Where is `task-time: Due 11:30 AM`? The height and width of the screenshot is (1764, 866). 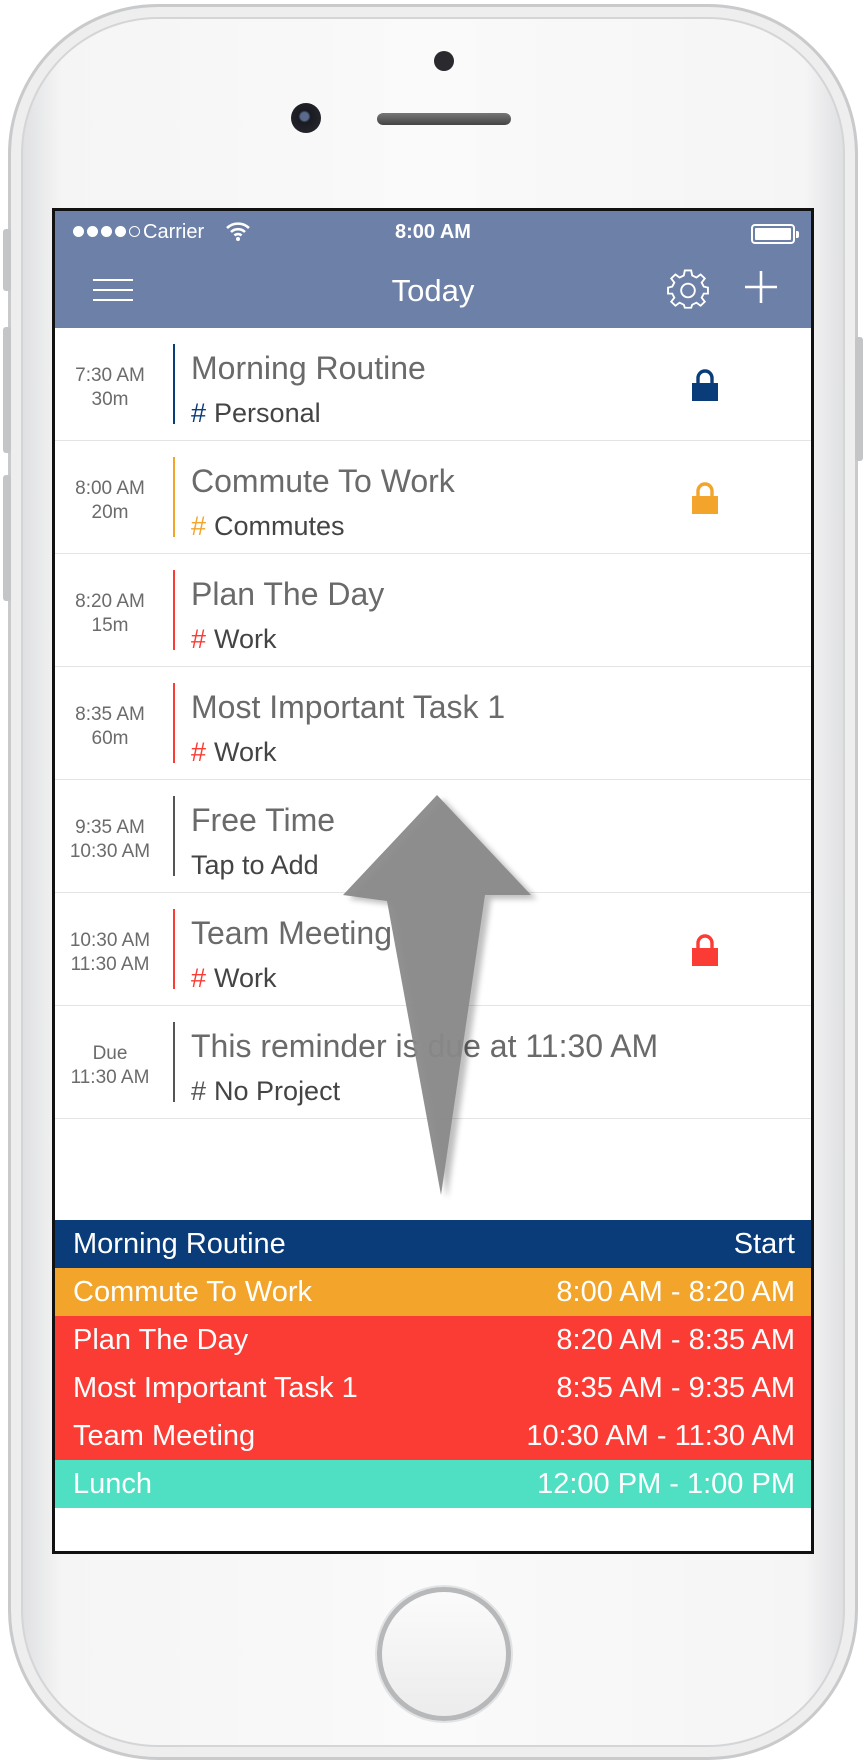 task-time: Due 11:30 AM is located at coordinates (110, 1066).